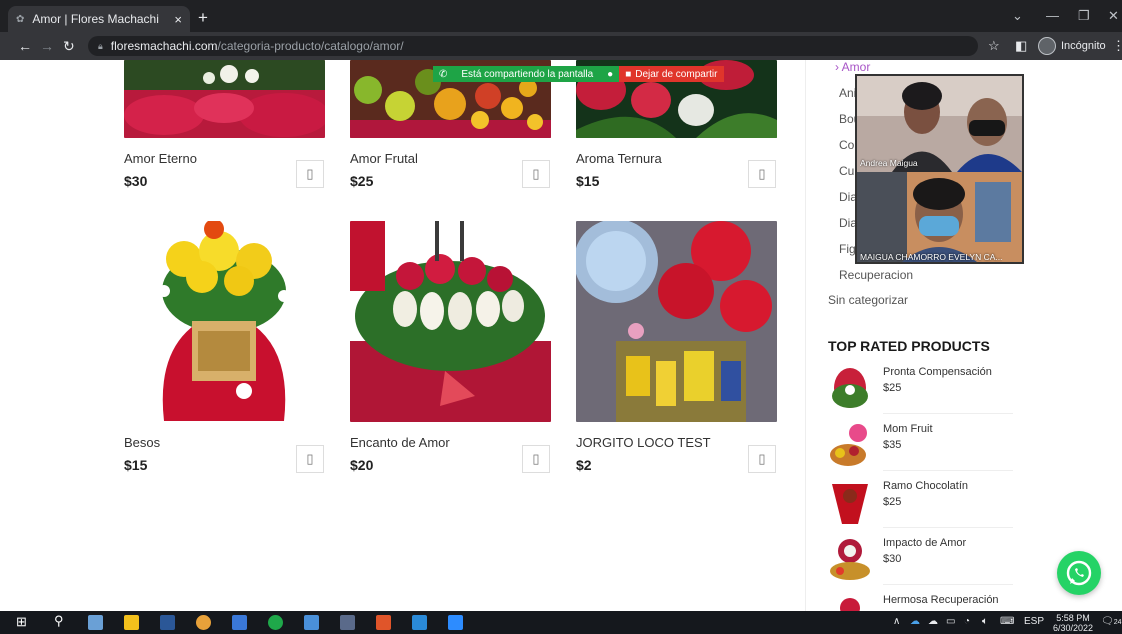  I want to click on keyboard-icon: ⌨, so click(1007, 621).